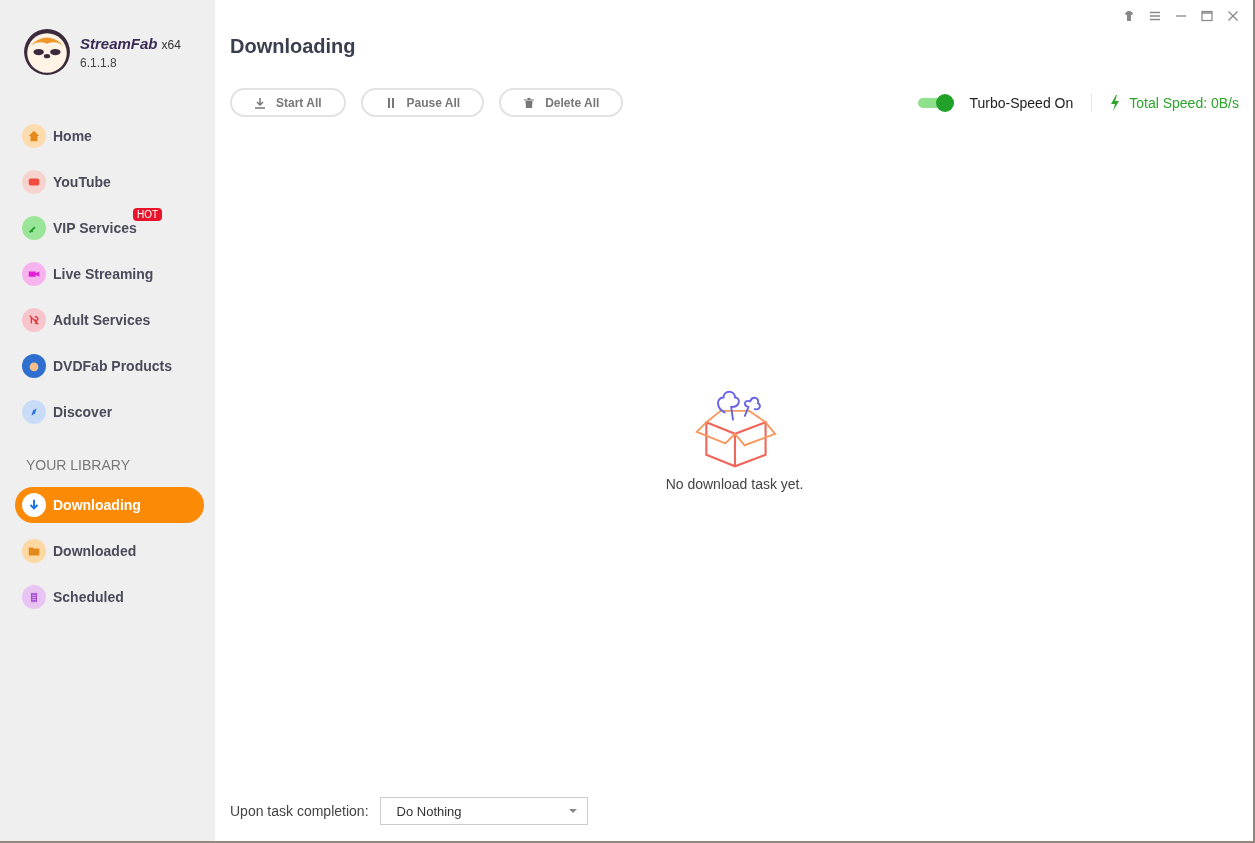 The height and width of the screenshot is (843, 1255). Describe the element at coordinates (109, 274) in the screenshot. I see `sidebar-item: Live Streaming` at that location.